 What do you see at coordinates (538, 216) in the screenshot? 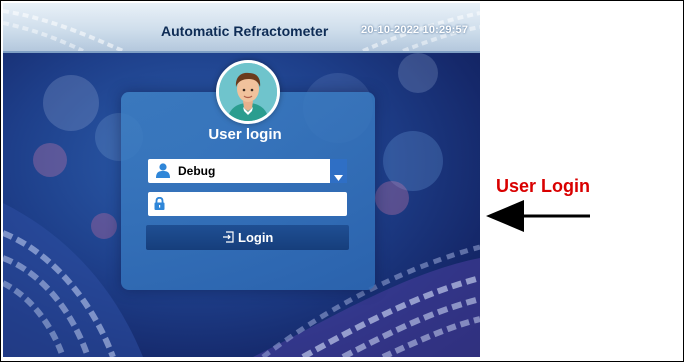
I see `arrow-left-icon` at bounding box center [538, 216].